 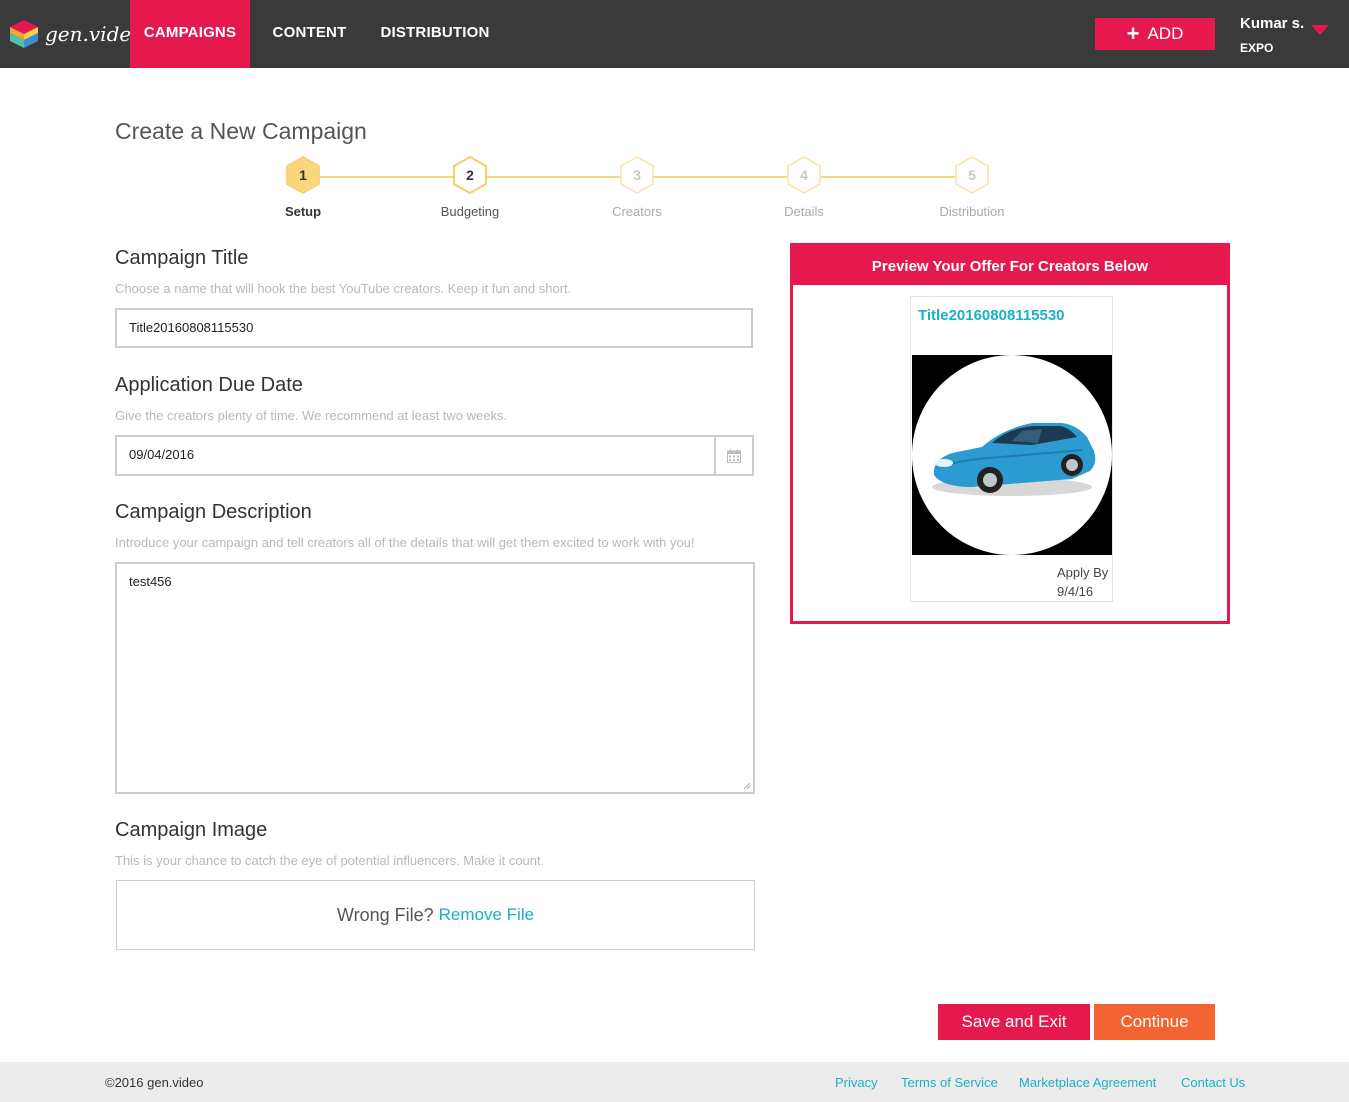 I want to click on step-number: 4, so click(x=804, y=175).